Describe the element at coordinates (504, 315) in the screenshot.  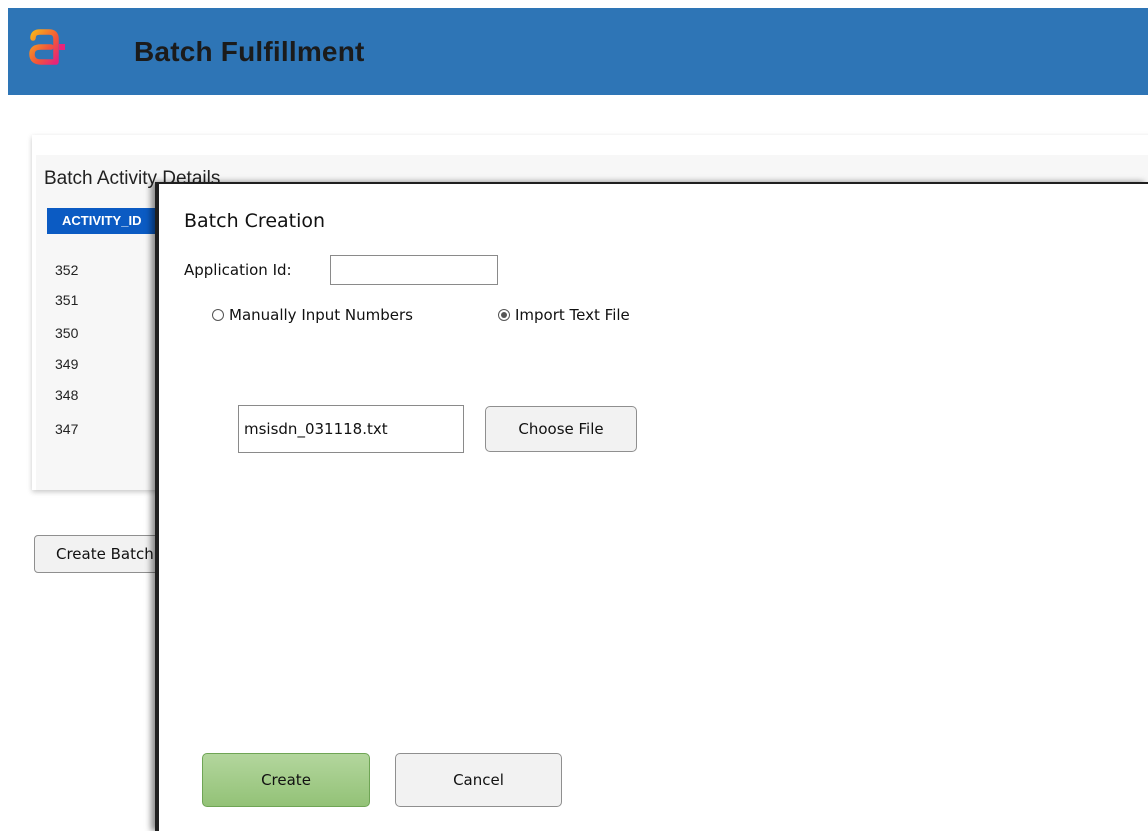
I see `radio-checked-icon` at that location.